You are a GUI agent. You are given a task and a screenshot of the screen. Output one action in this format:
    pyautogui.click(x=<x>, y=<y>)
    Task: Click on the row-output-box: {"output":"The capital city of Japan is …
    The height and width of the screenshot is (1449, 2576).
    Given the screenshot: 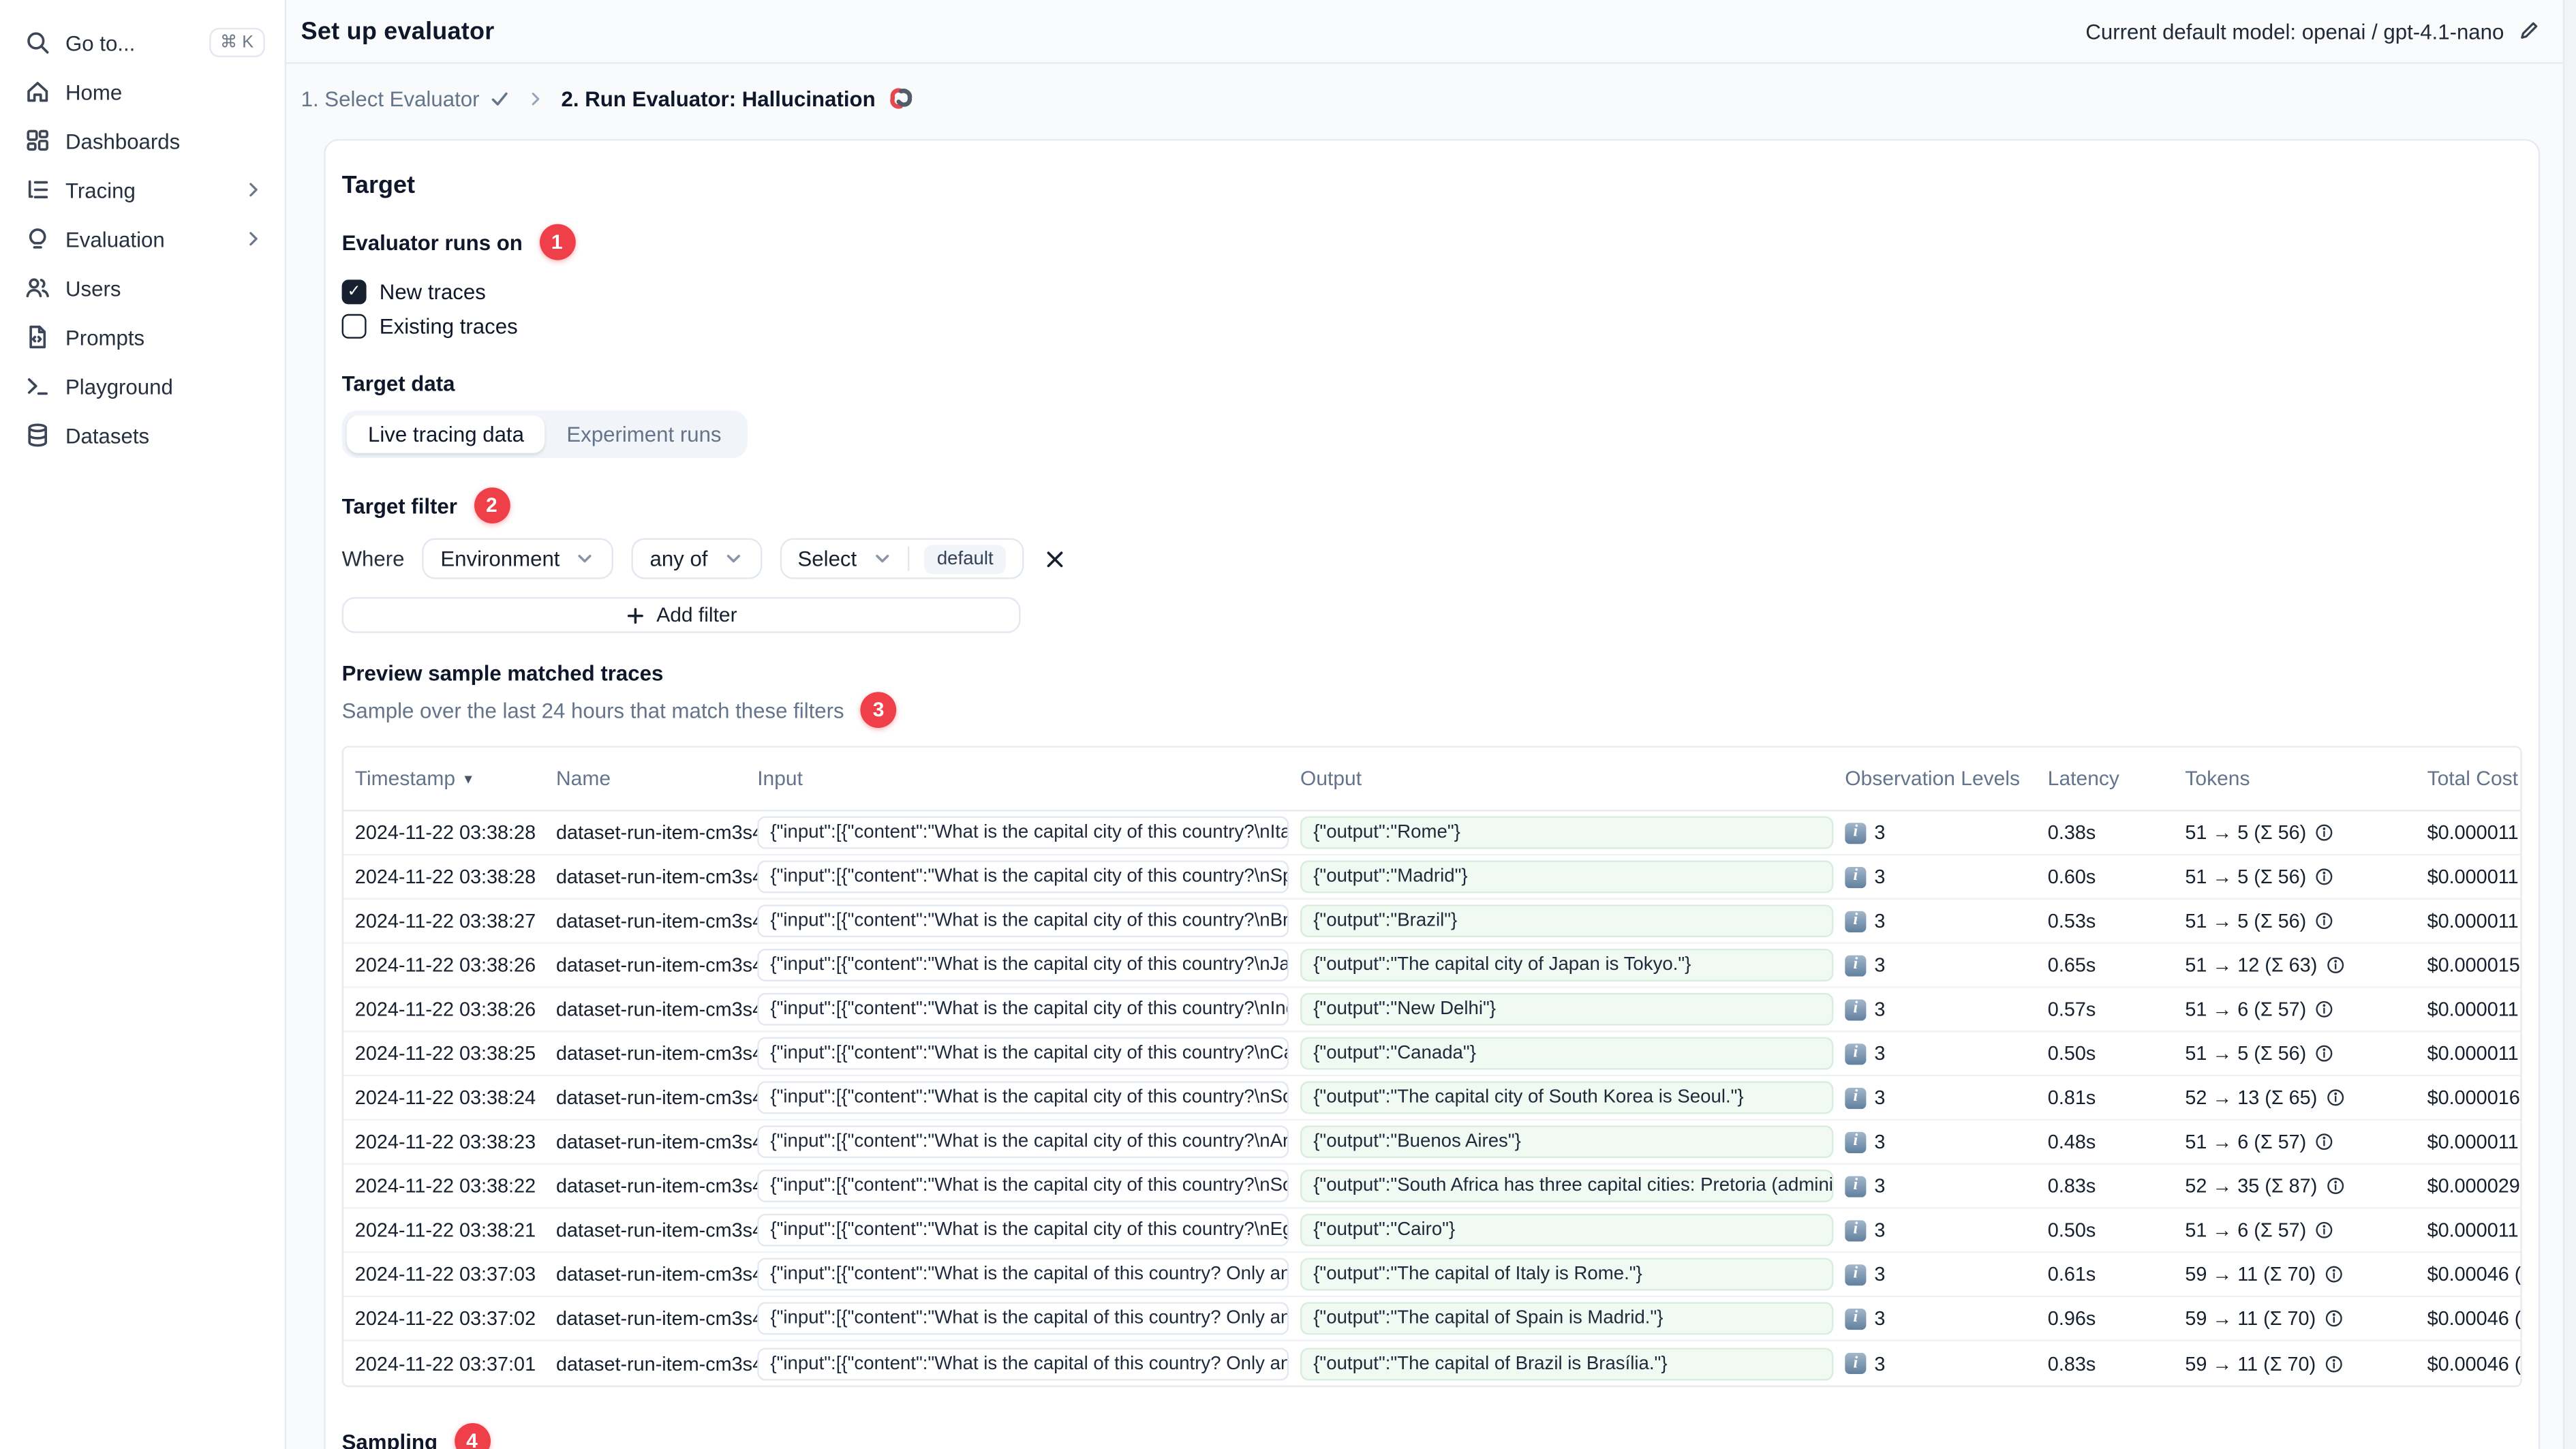 What is the action you would take?
    pyautogui.click(x=1567, y=965)
    